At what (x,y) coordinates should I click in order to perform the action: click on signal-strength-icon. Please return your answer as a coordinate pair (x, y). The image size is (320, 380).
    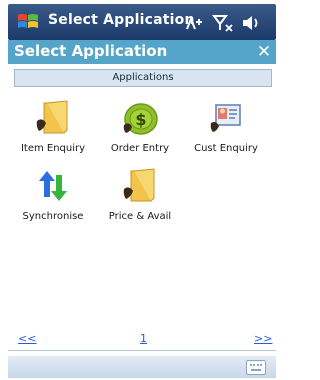
    Looking at the image, I should click on (223, 23).